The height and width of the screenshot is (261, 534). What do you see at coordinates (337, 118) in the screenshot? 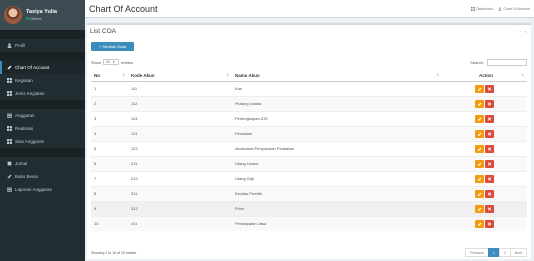
I see `cell-nama-akun: Perlengkapan ATK` at bounding box center [337, 118].